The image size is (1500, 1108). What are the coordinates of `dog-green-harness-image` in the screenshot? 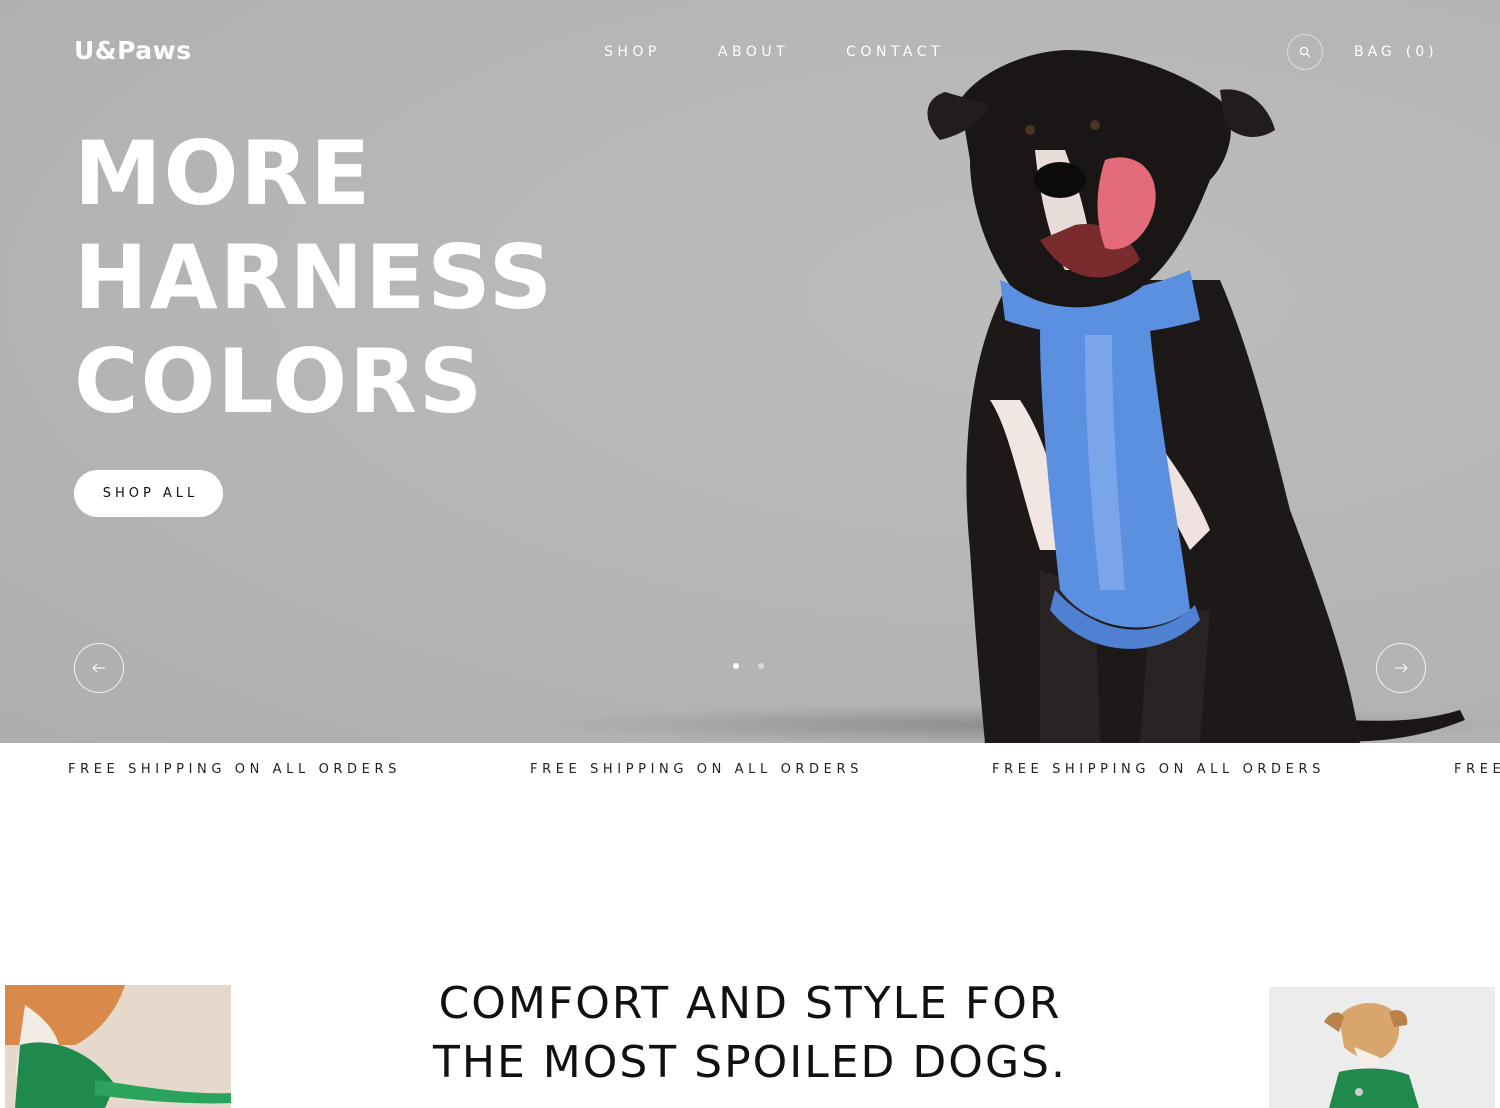 It's located at (1382, 1047).